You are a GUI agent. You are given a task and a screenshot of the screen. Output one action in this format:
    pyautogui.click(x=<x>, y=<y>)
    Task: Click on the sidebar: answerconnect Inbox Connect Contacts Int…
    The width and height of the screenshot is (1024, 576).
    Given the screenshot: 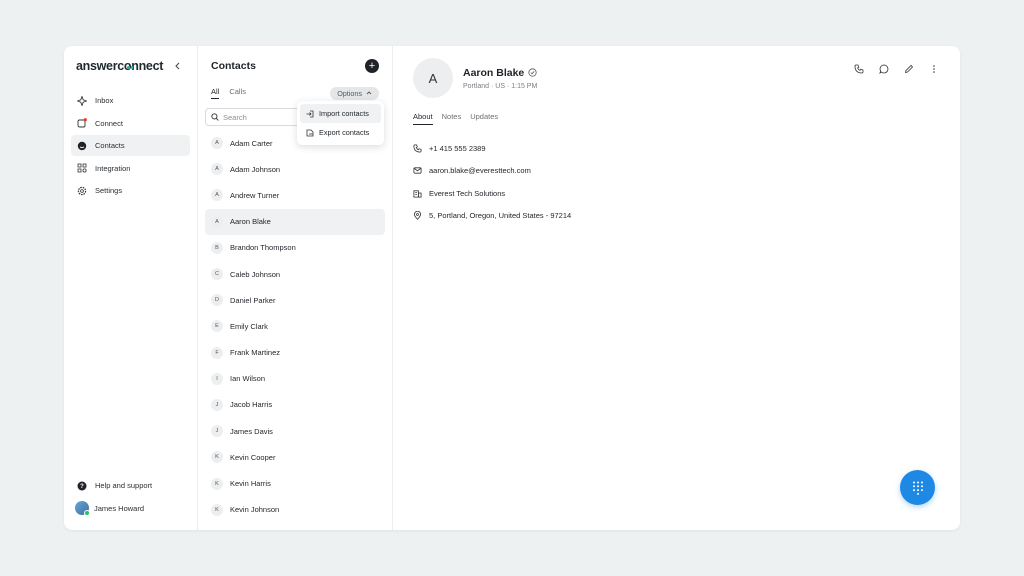 What is the action you would take?
    pyautogui.click(x=131, y=288)
    